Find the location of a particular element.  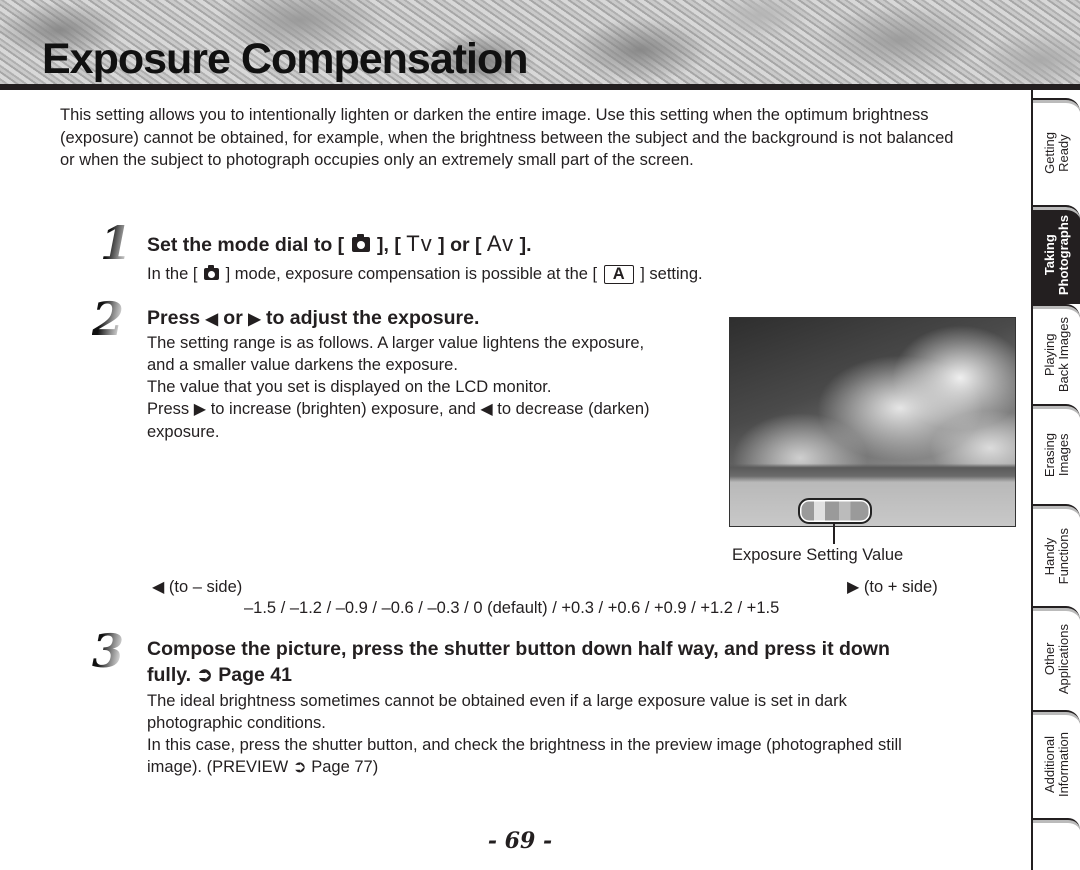

range-plus-label: (to + side) is located at coordinates (900, 587).